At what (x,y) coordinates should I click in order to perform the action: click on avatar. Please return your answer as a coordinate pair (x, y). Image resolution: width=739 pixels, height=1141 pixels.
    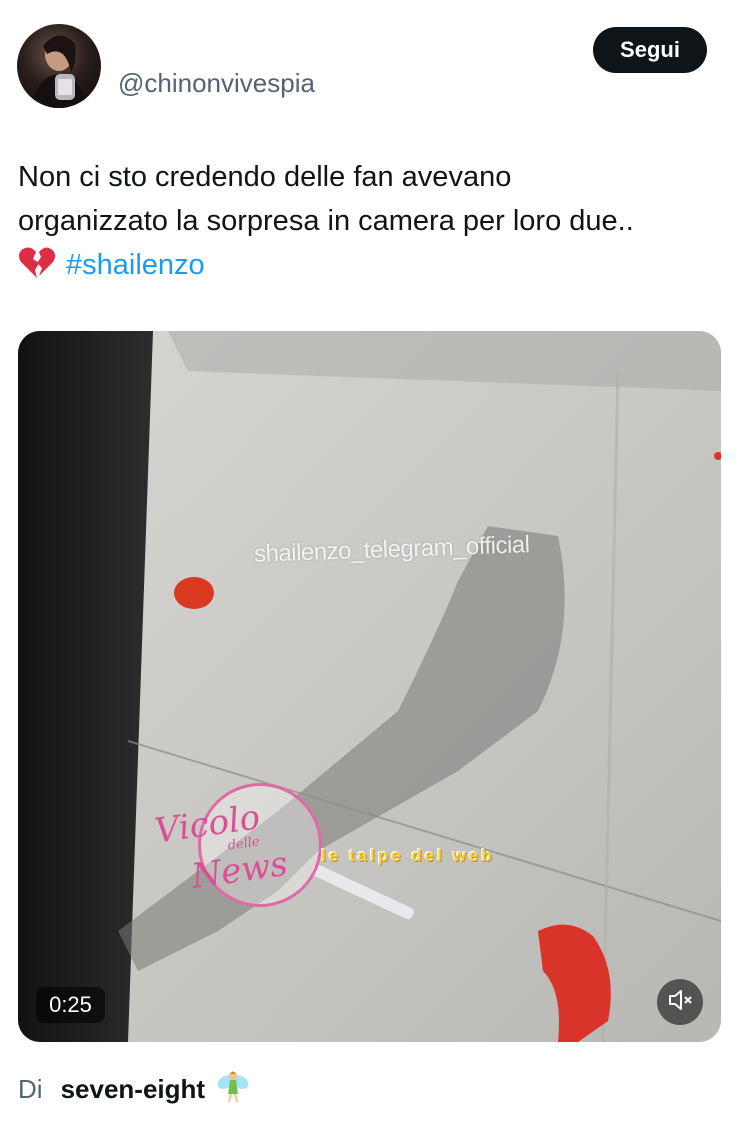
    Looking at the image, I should click on (59, 66).